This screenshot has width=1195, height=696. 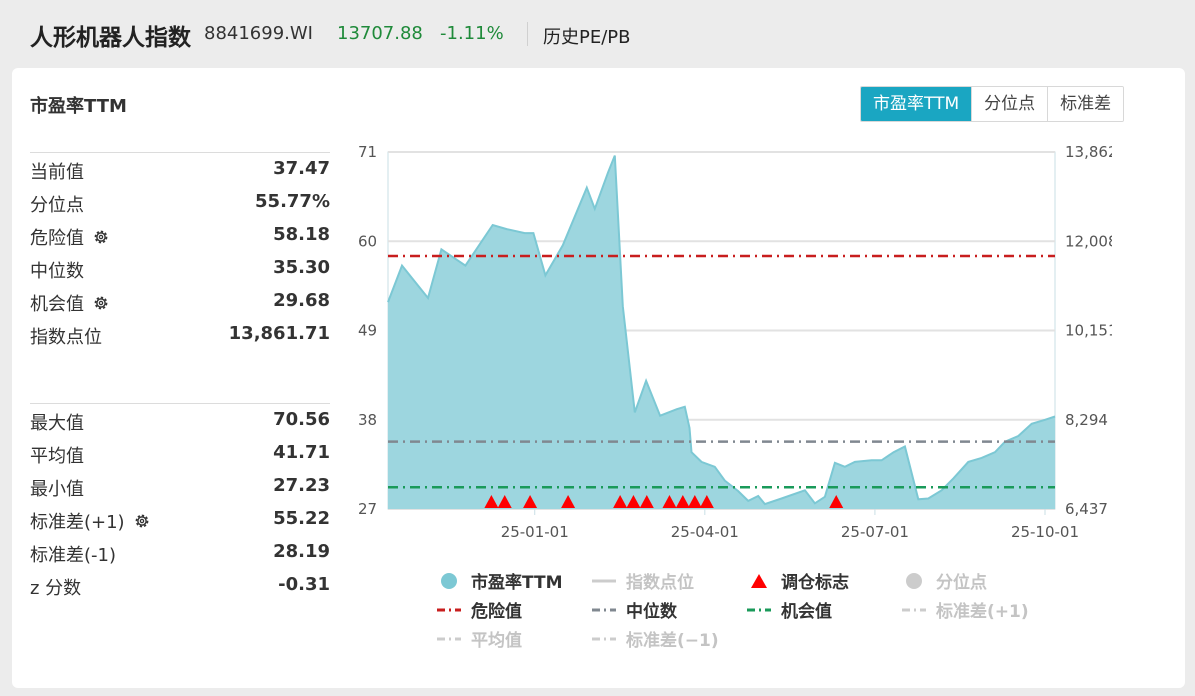 What do you see at coordinates (1009, 104) in the screenshot?
I see `tab-percentile: 分位点` at bounding box center [1009, 104].